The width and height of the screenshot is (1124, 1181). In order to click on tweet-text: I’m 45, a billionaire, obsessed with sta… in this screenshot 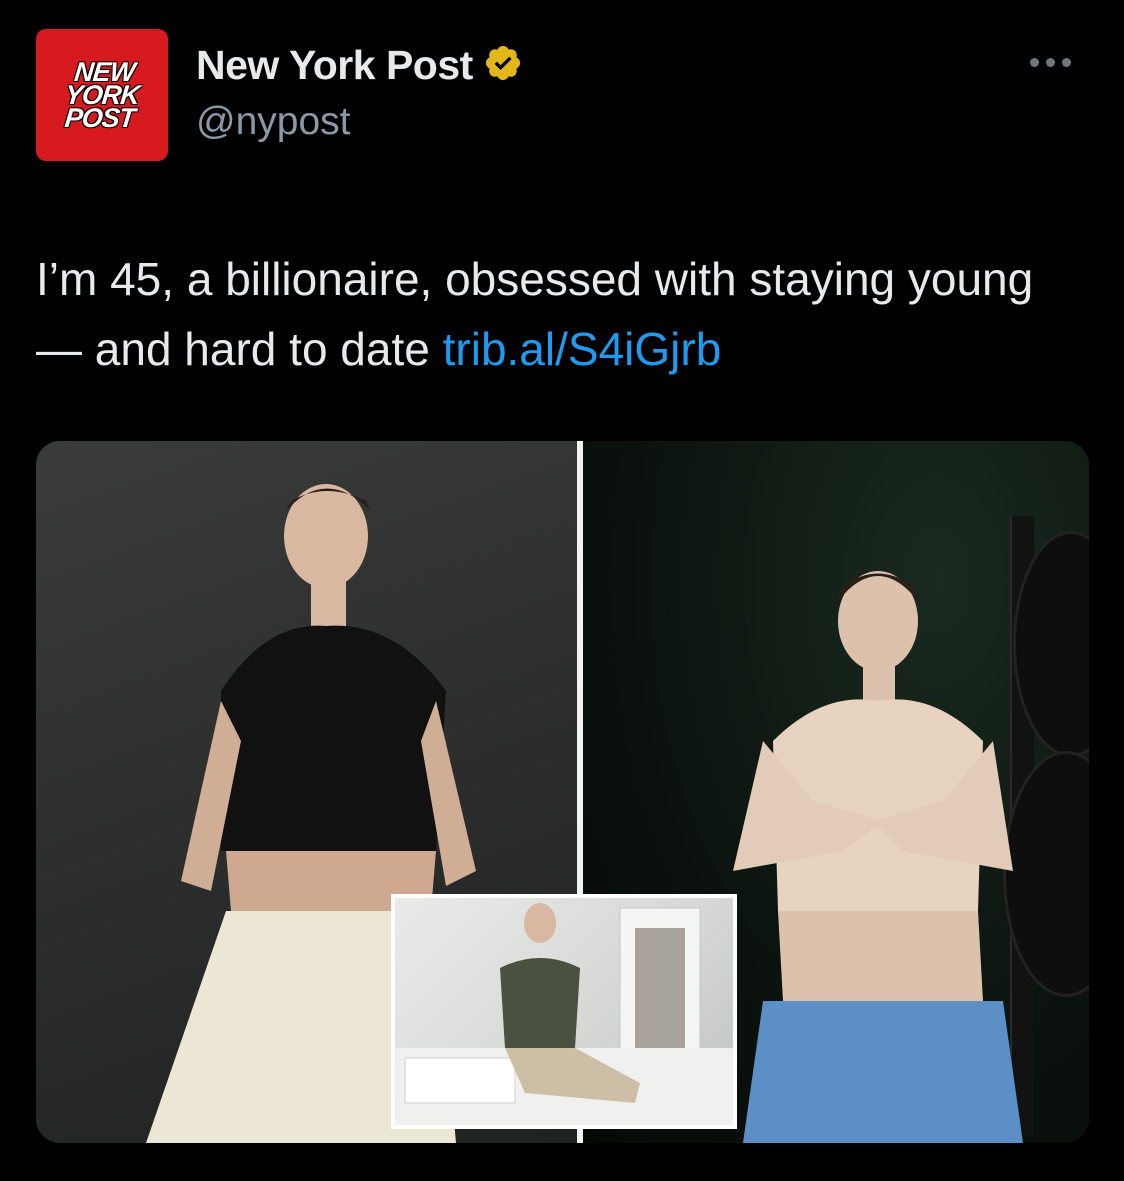, I will do `click(561, 314)`.